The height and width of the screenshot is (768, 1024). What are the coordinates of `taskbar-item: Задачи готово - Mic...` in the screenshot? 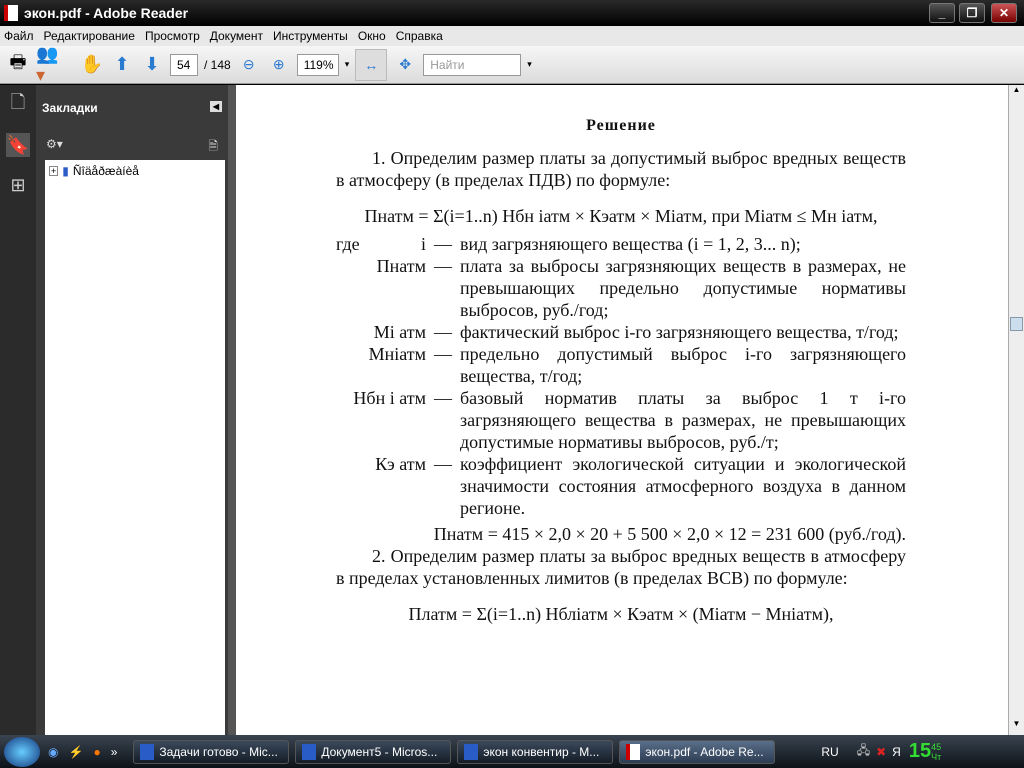 It's located at (211, 751).